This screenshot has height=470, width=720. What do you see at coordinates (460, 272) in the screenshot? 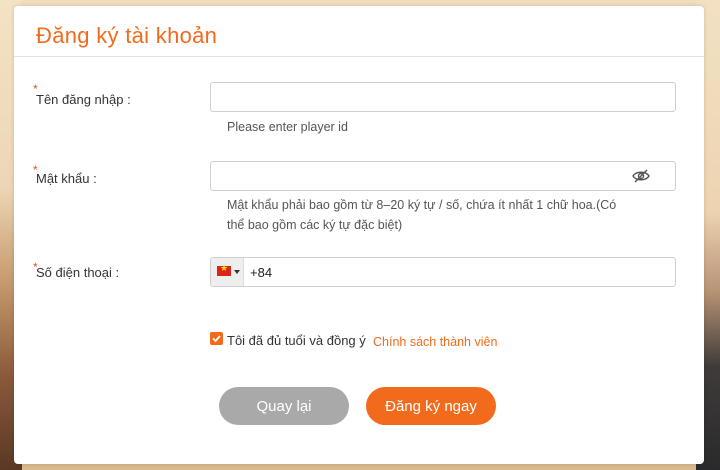
I see `phone-input` at bounding box center [460, 272].